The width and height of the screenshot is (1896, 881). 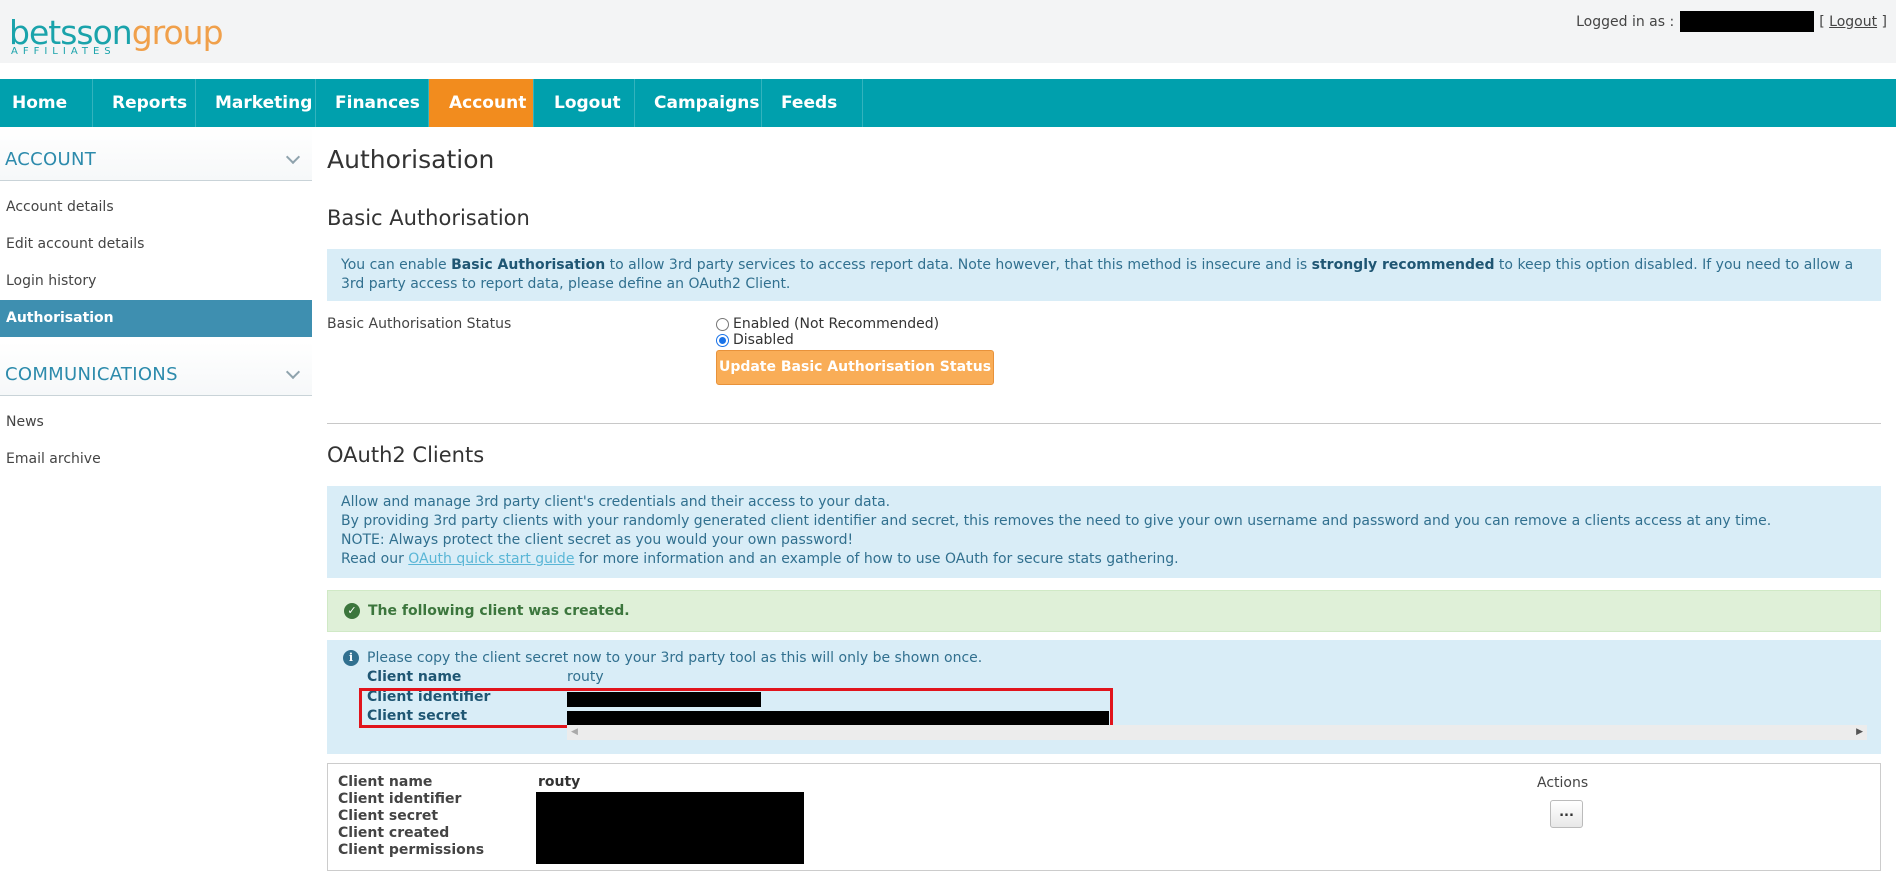 I want to click on radio-disabled, so click(x=722, y=340).